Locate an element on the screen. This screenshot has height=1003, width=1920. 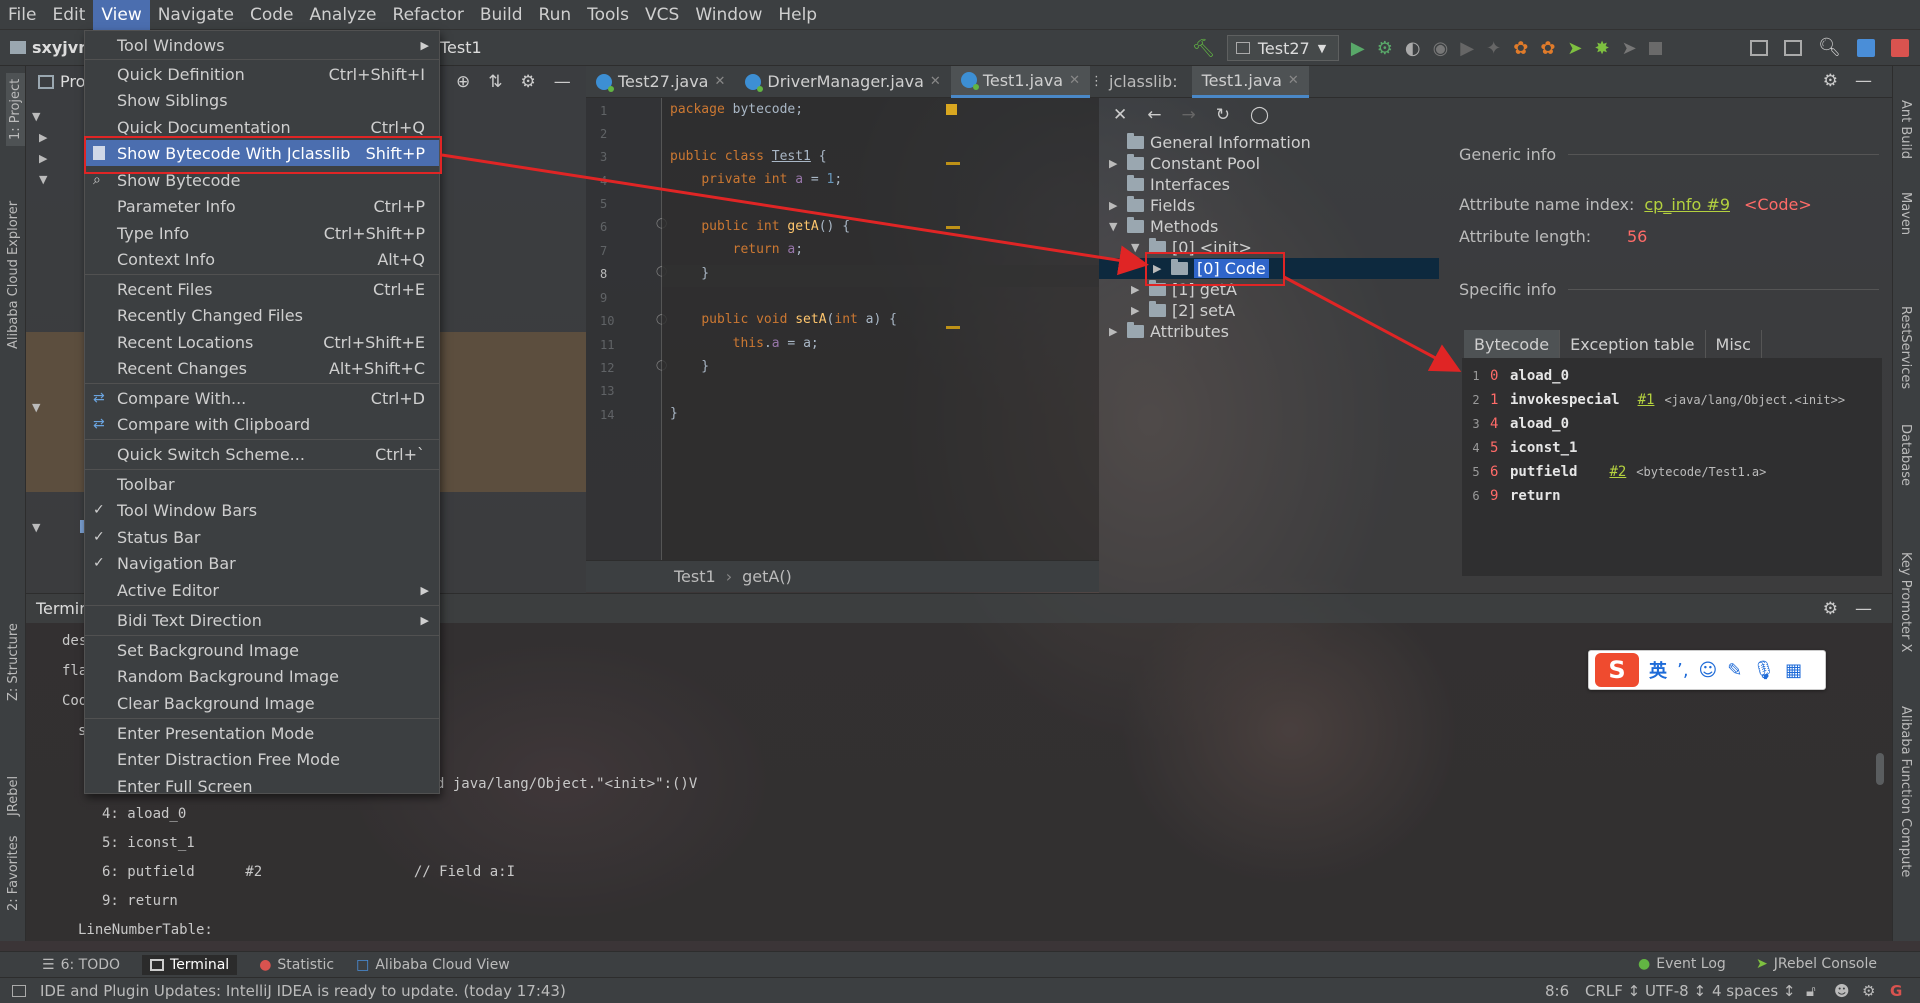
annotation-arrow-to-bytecode is located at coordinates (1372, 323).